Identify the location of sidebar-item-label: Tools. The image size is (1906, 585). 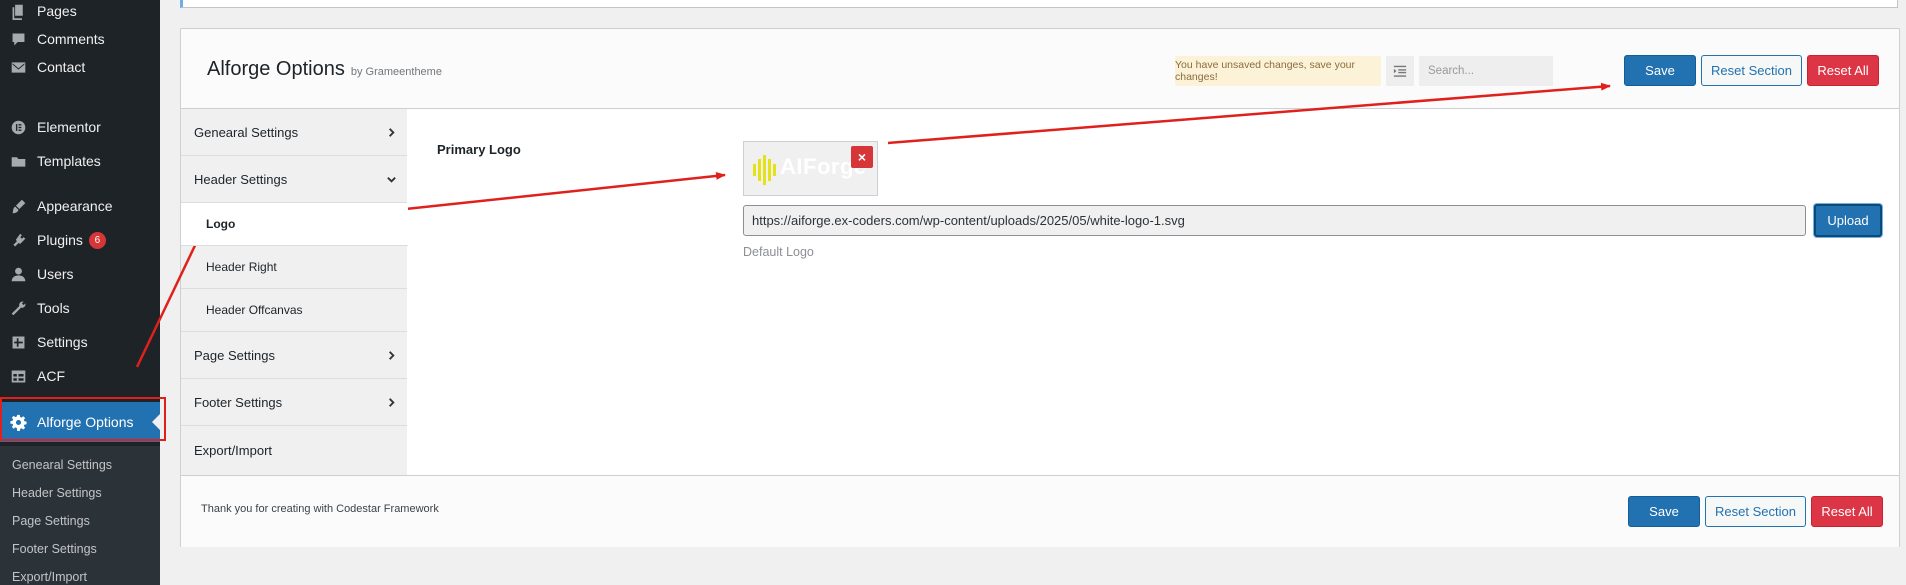
(53, 308).